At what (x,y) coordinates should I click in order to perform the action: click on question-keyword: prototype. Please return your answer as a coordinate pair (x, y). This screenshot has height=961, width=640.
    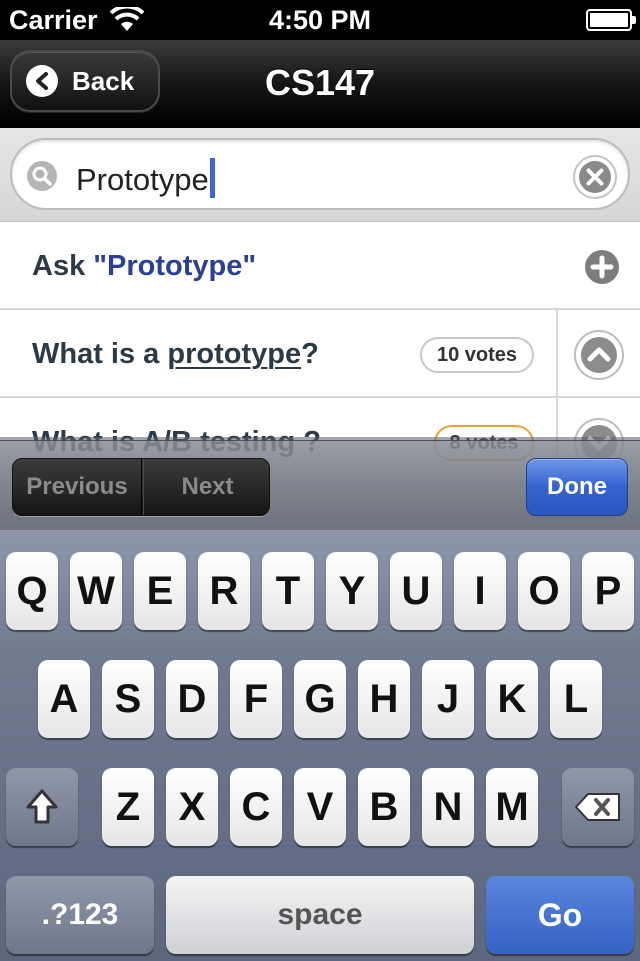
    Looking at the image, I should click on (234, 354).